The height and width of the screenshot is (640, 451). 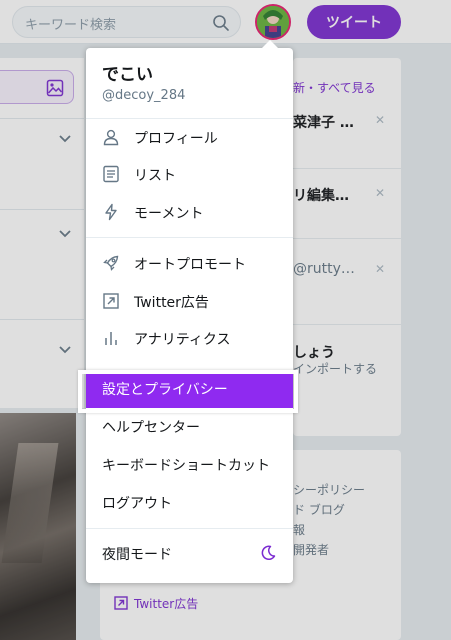 I want to click on menu-item-night-mode: 夜間モード, so click(x=189, y=554).